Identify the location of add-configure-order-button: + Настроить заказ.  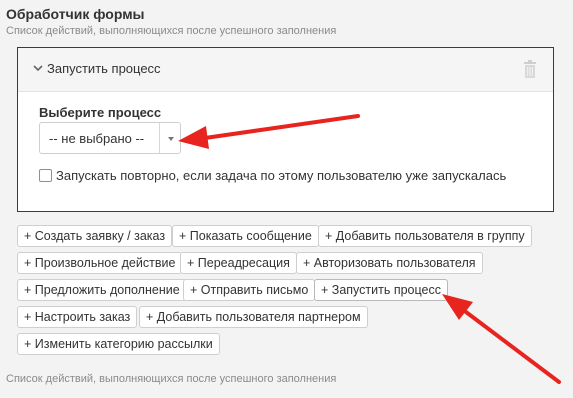
(77, 317).